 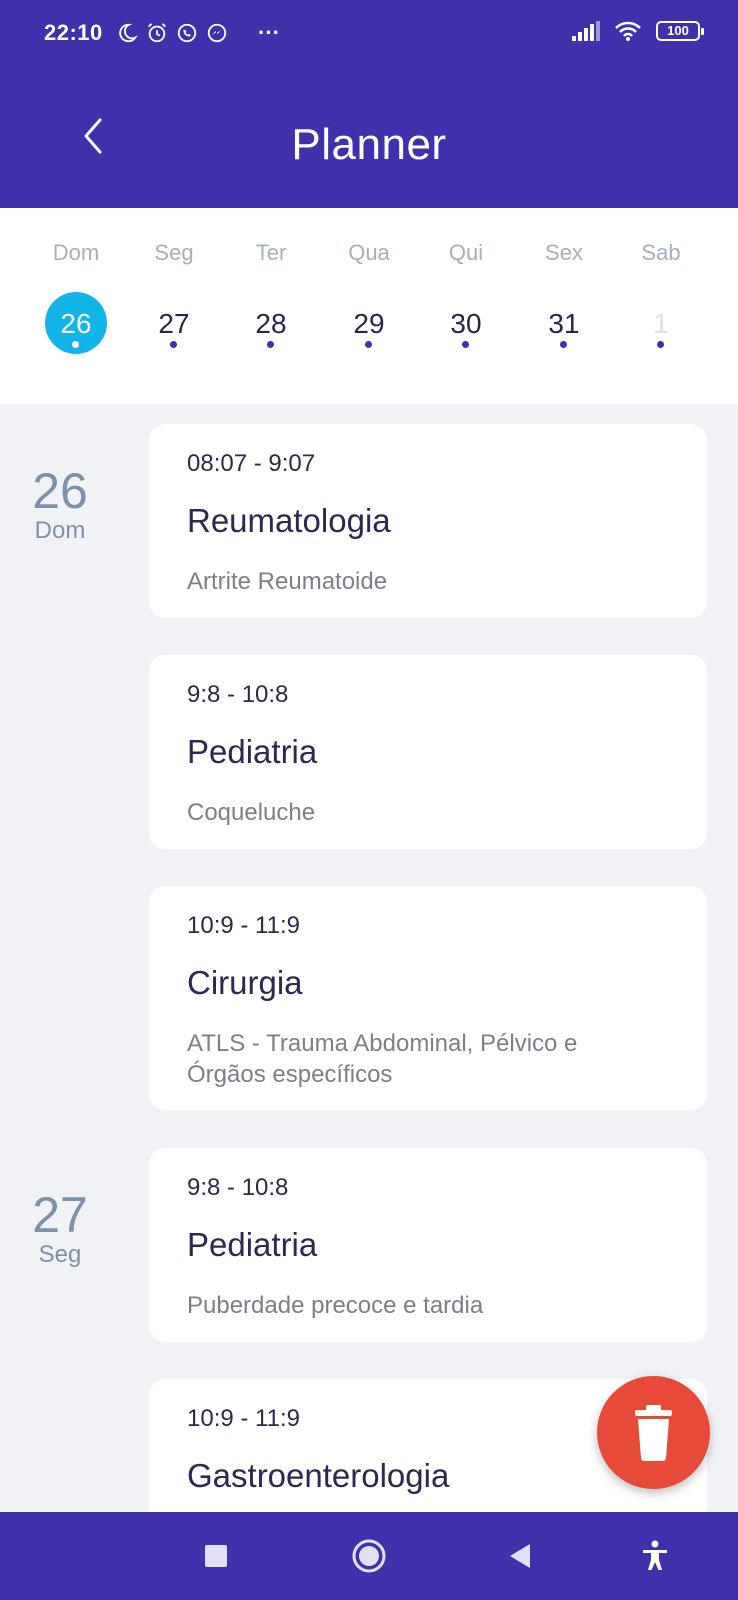 What do you see at coordinates (628, 31) in the screenshot?
I see `wifi-icon` at bounding box center [628, 31].